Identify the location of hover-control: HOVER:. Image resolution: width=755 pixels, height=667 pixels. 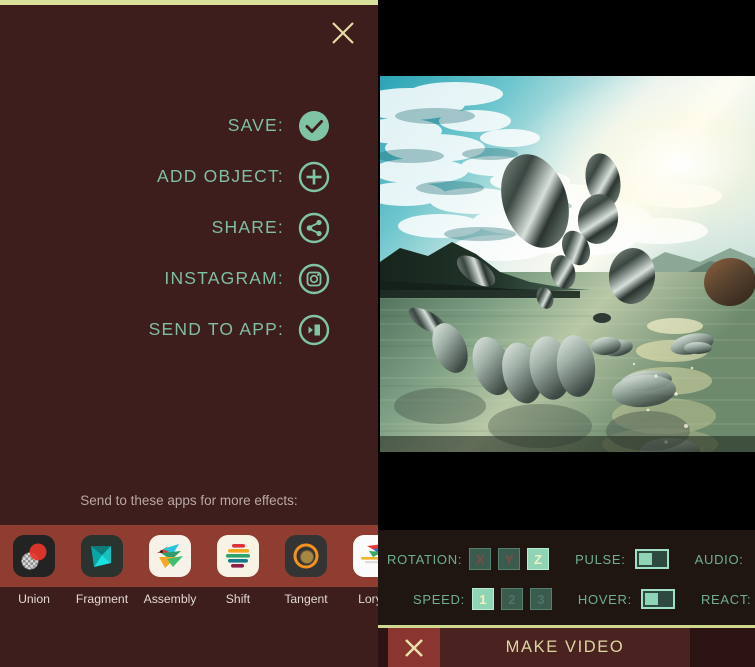
(626, 599).